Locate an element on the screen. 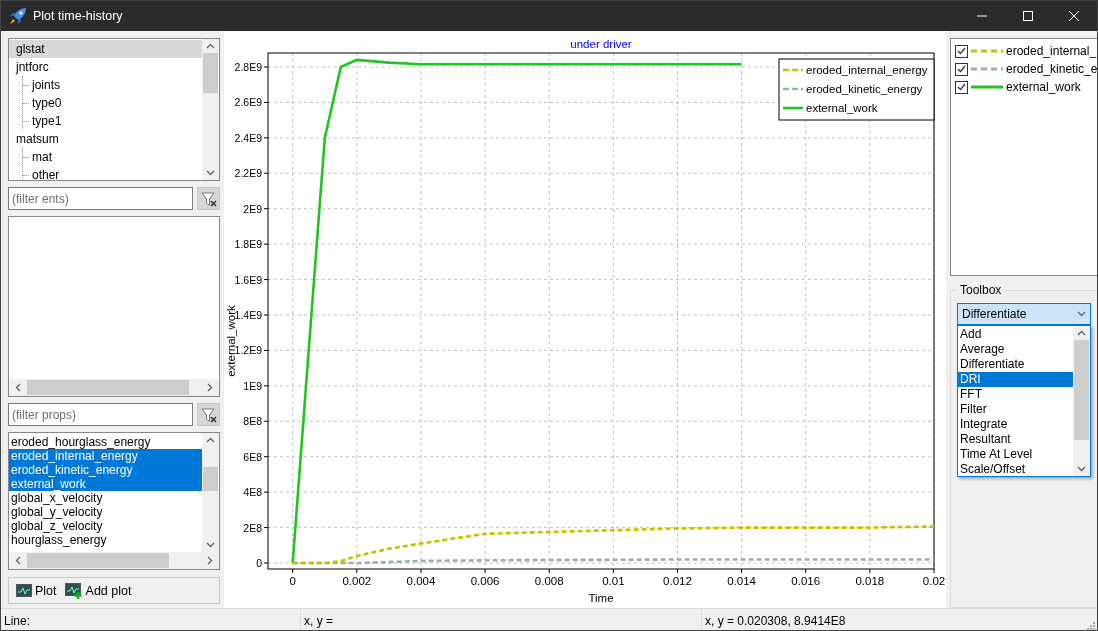 This screenshot has height=631, width=1098. tree-item: jntforc is located at coordinates (105, 67).